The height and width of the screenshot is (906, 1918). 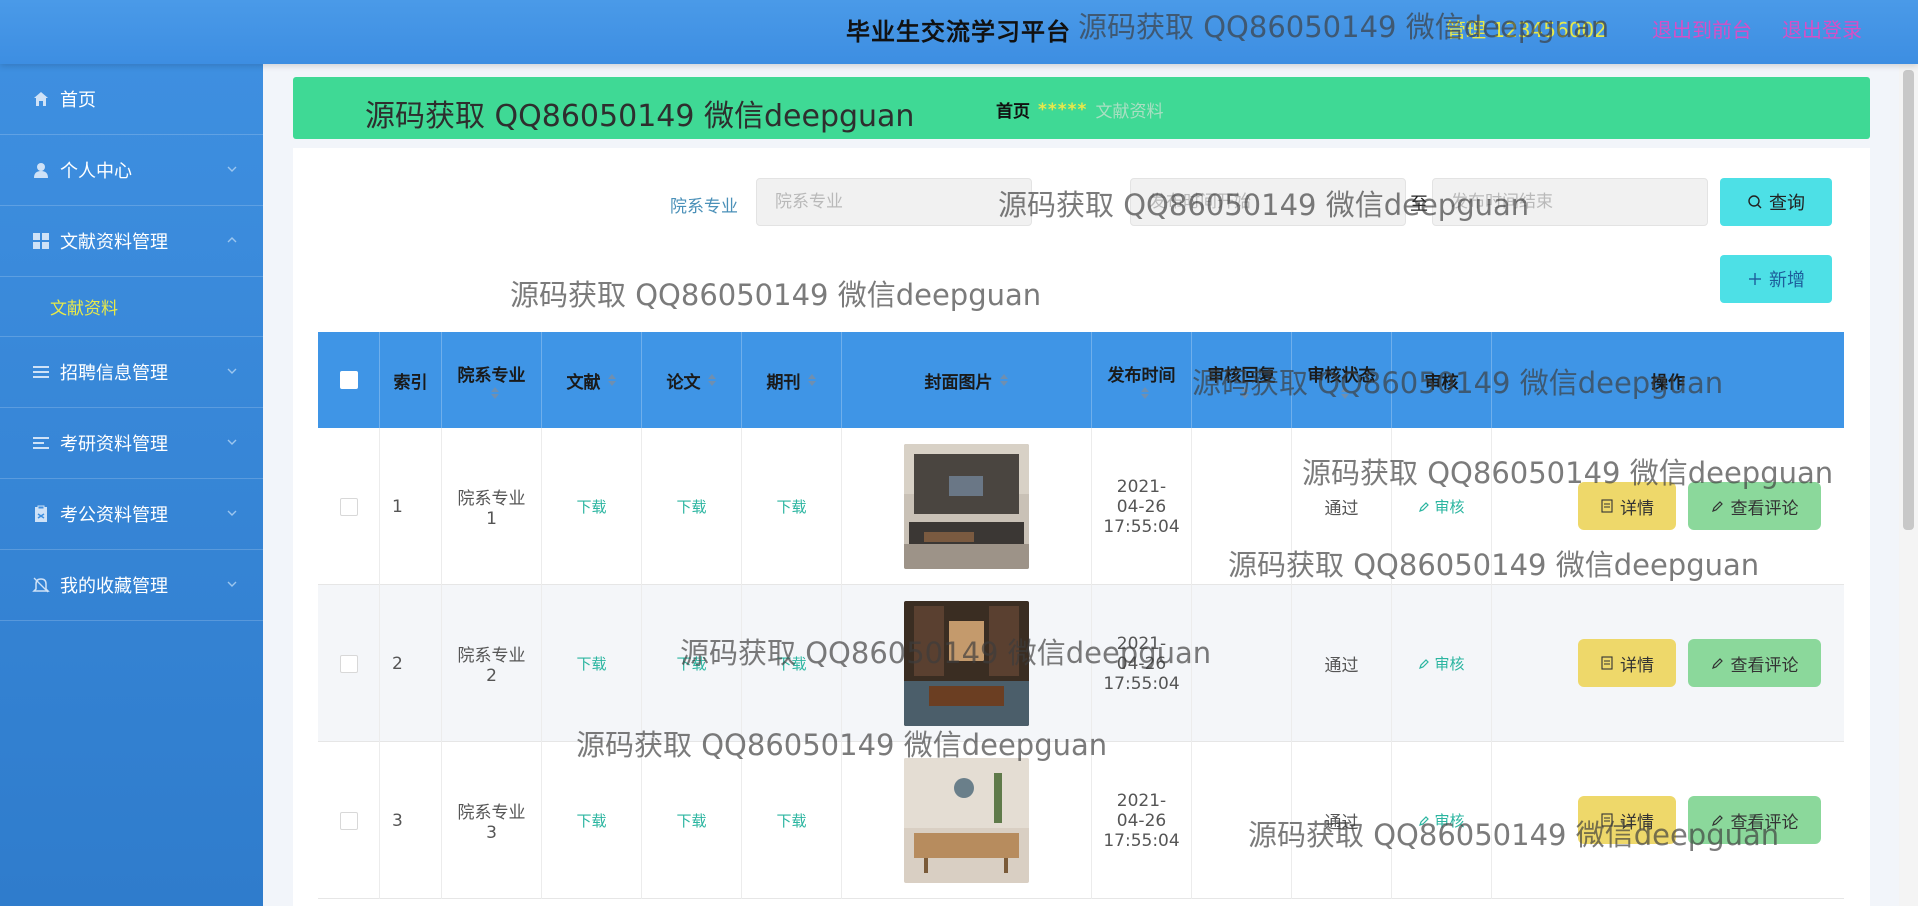 What do you see at coordinates (1341, 375) in the screenshot?
I see `col-status-label: 审核状态` at bounding box center [1341, 375].